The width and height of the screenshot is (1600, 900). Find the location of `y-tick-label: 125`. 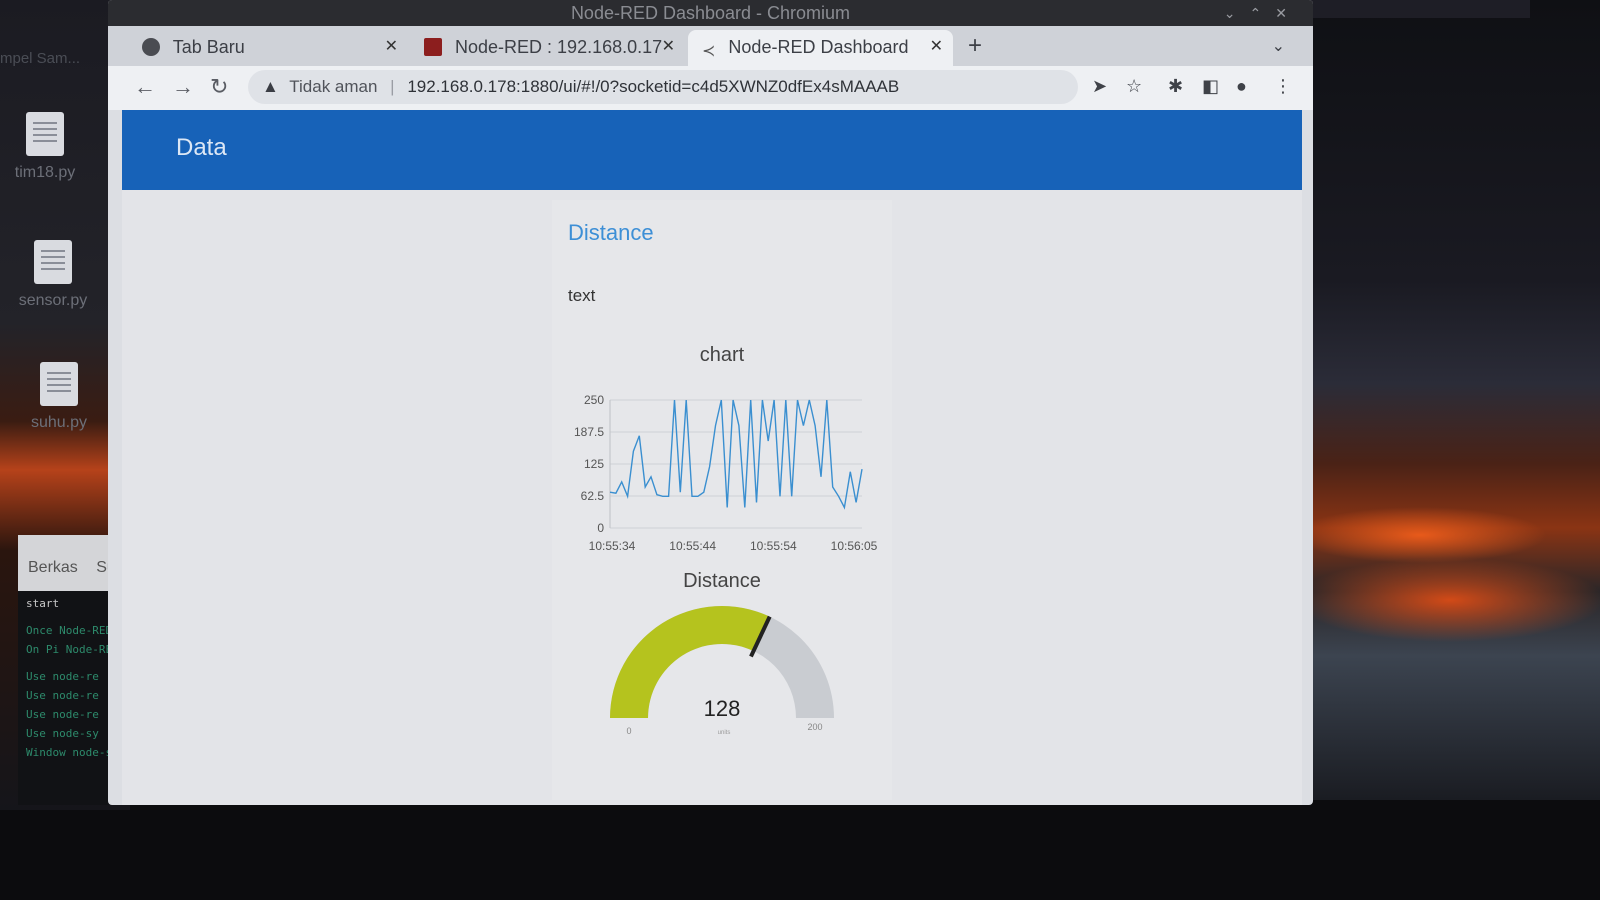

y-tick-label: 125 is located at coordinates (594, 464).